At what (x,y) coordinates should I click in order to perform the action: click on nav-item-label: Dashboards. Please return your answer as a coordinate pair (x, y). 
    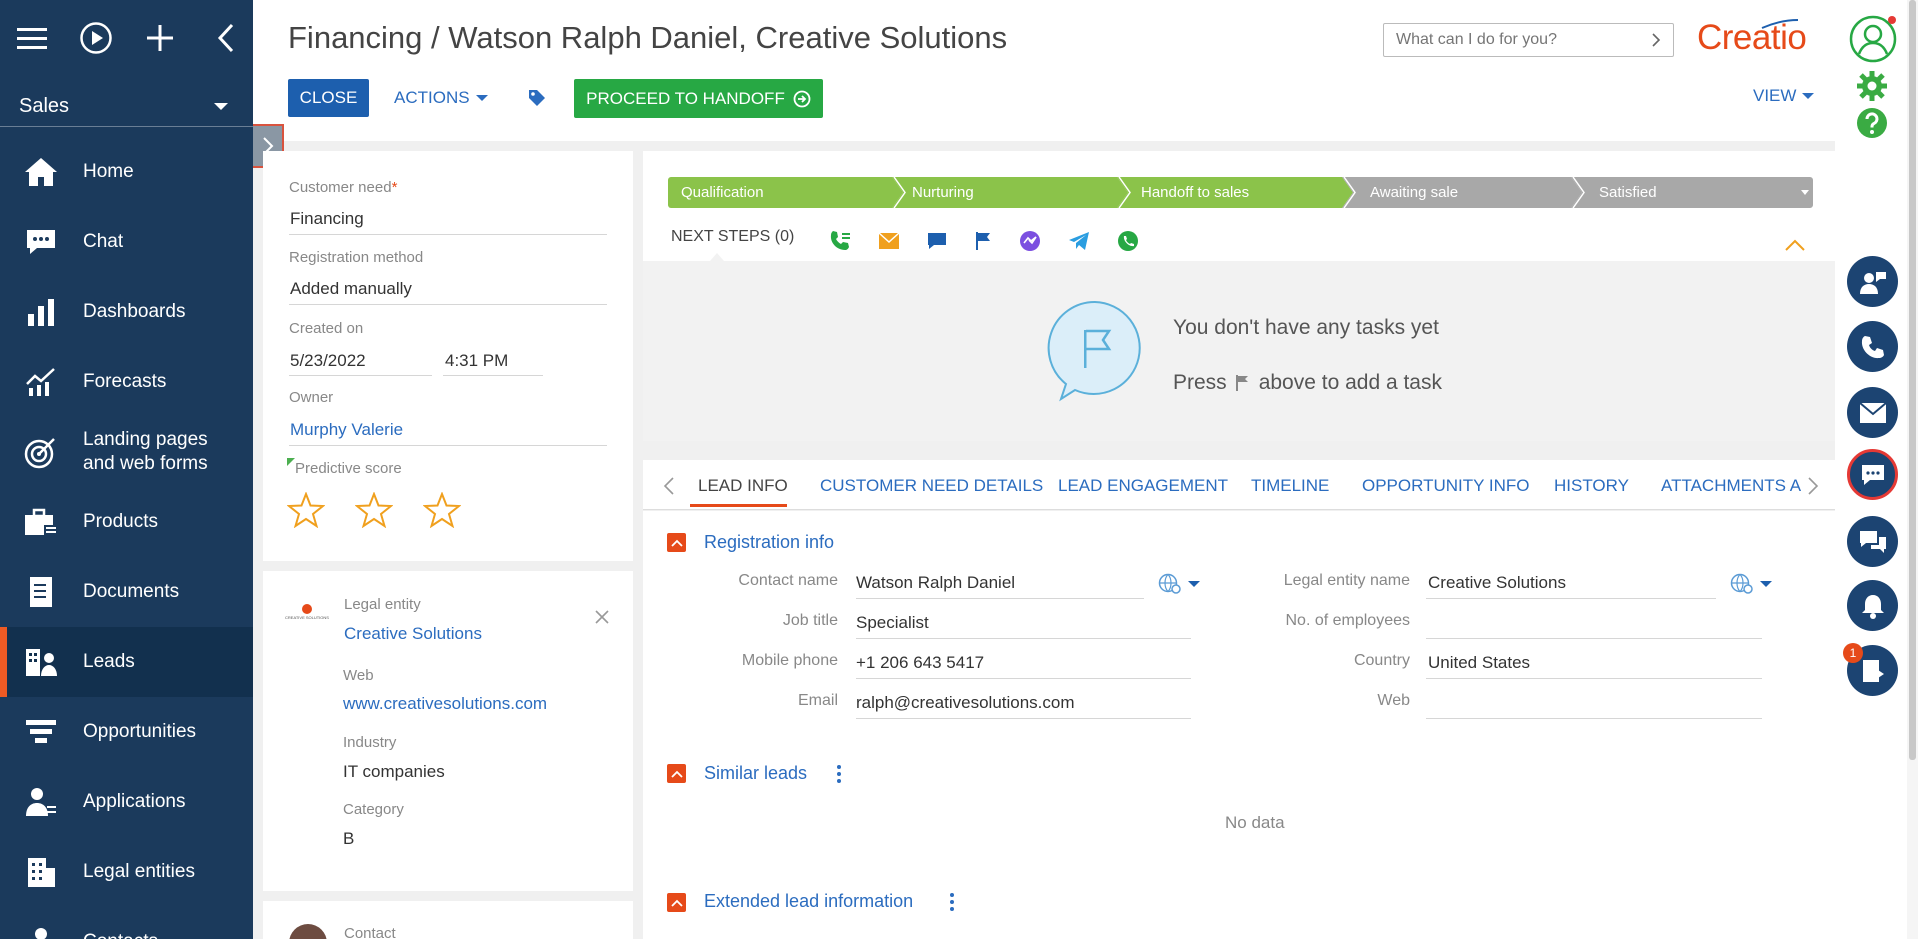
    Looking at the image, I should click on (134, 311).